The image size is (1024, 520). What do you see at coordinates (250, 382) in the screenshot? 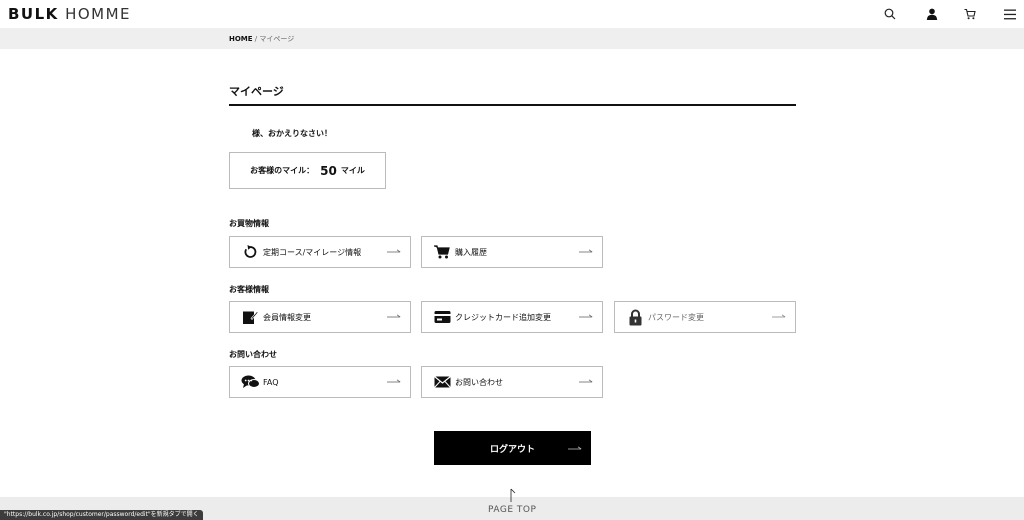
I see `chat-bubbles-icon` at bounding box center [250, 382].